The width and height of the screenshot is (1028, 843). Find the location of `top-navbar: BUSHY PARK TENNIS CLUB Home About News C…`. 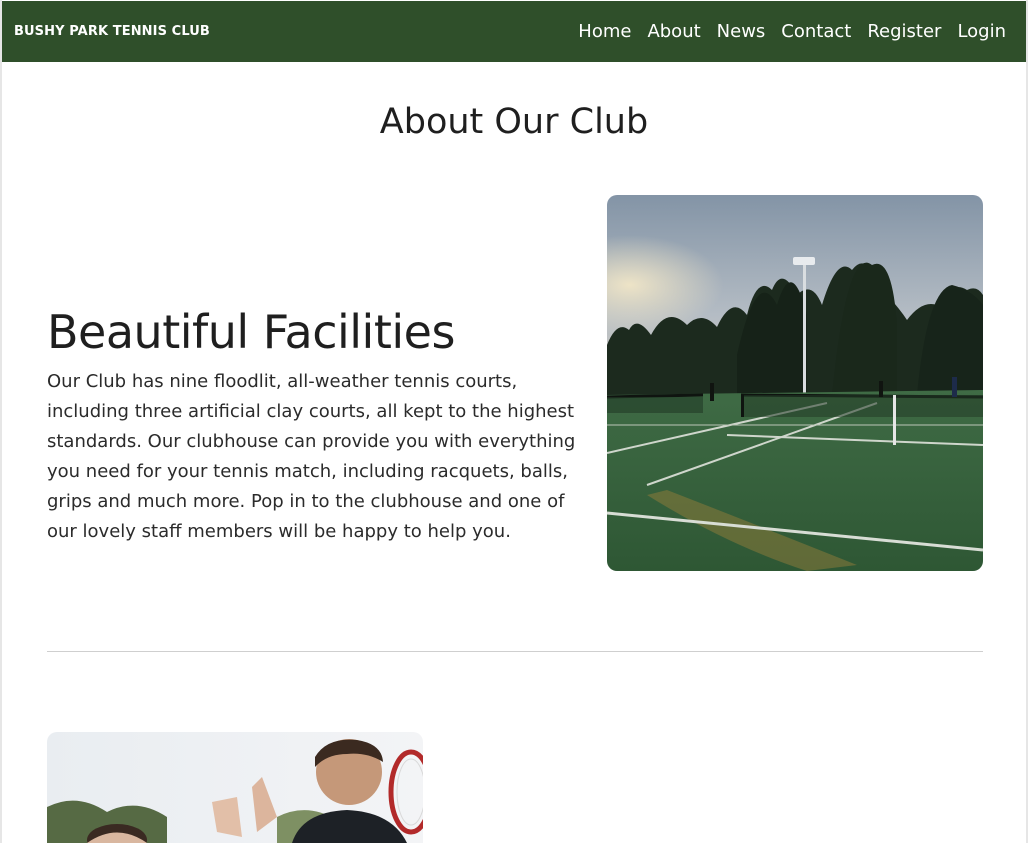

top-navbar: BUSHY PARK TENNIS CLUB Home About News C… is located at coordinates (514, 31).